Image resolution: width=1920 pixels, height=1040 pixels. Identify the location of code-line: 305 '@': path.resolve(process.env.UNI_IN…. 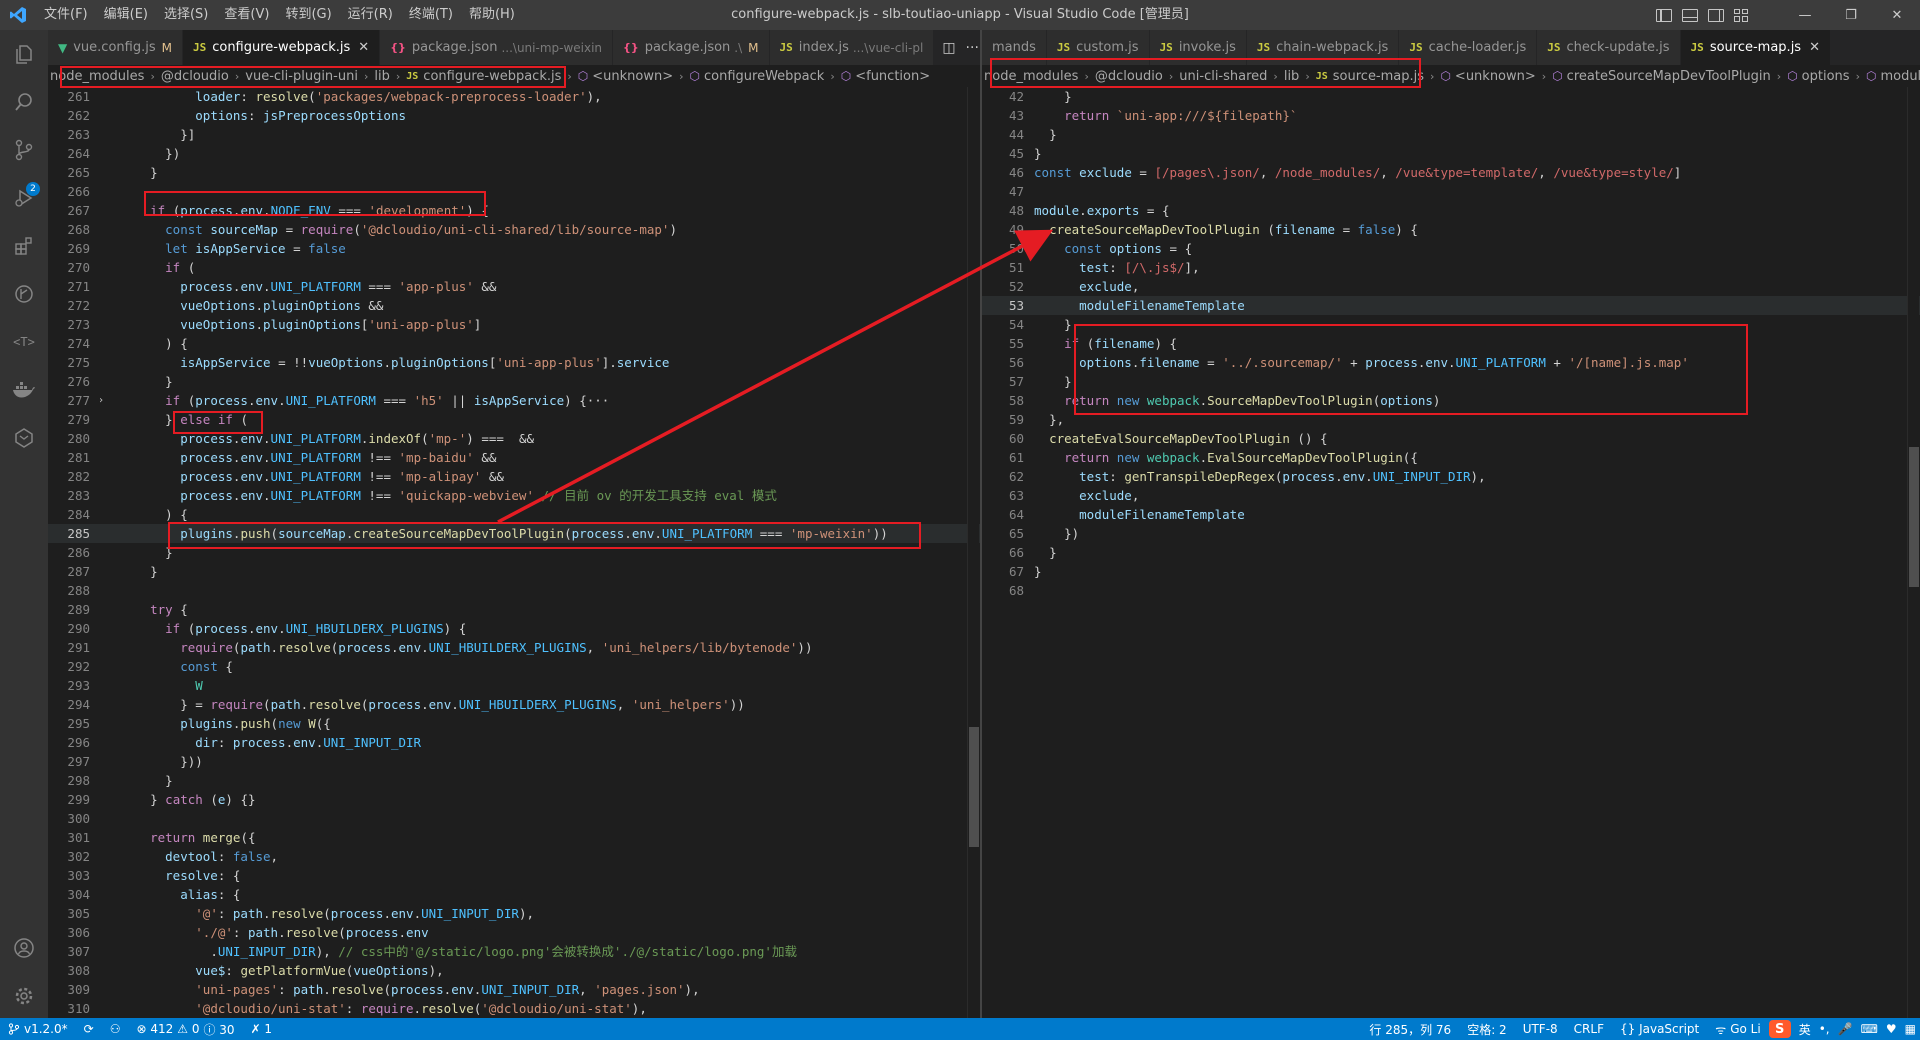
(514, 913).